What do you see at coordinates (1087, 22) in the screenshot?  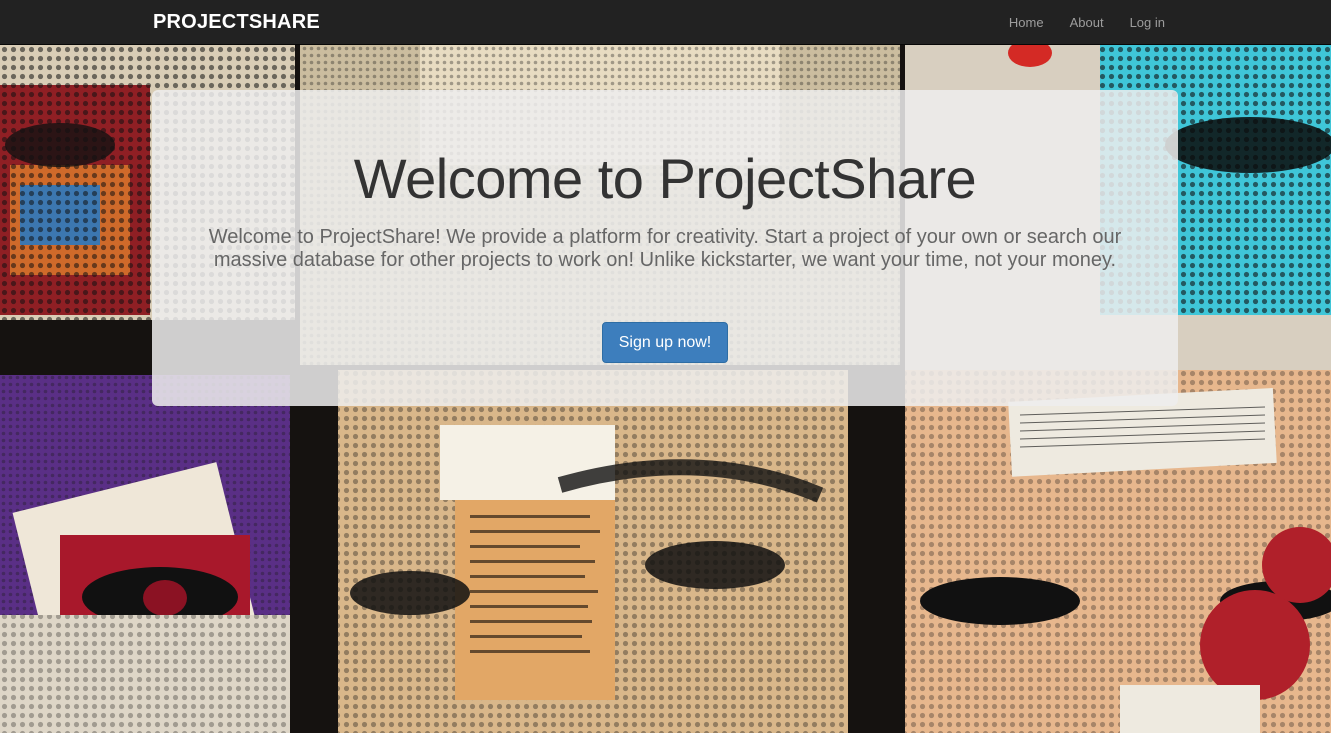 I see `nav-link-about: About` at bounding box center [1087, 22].